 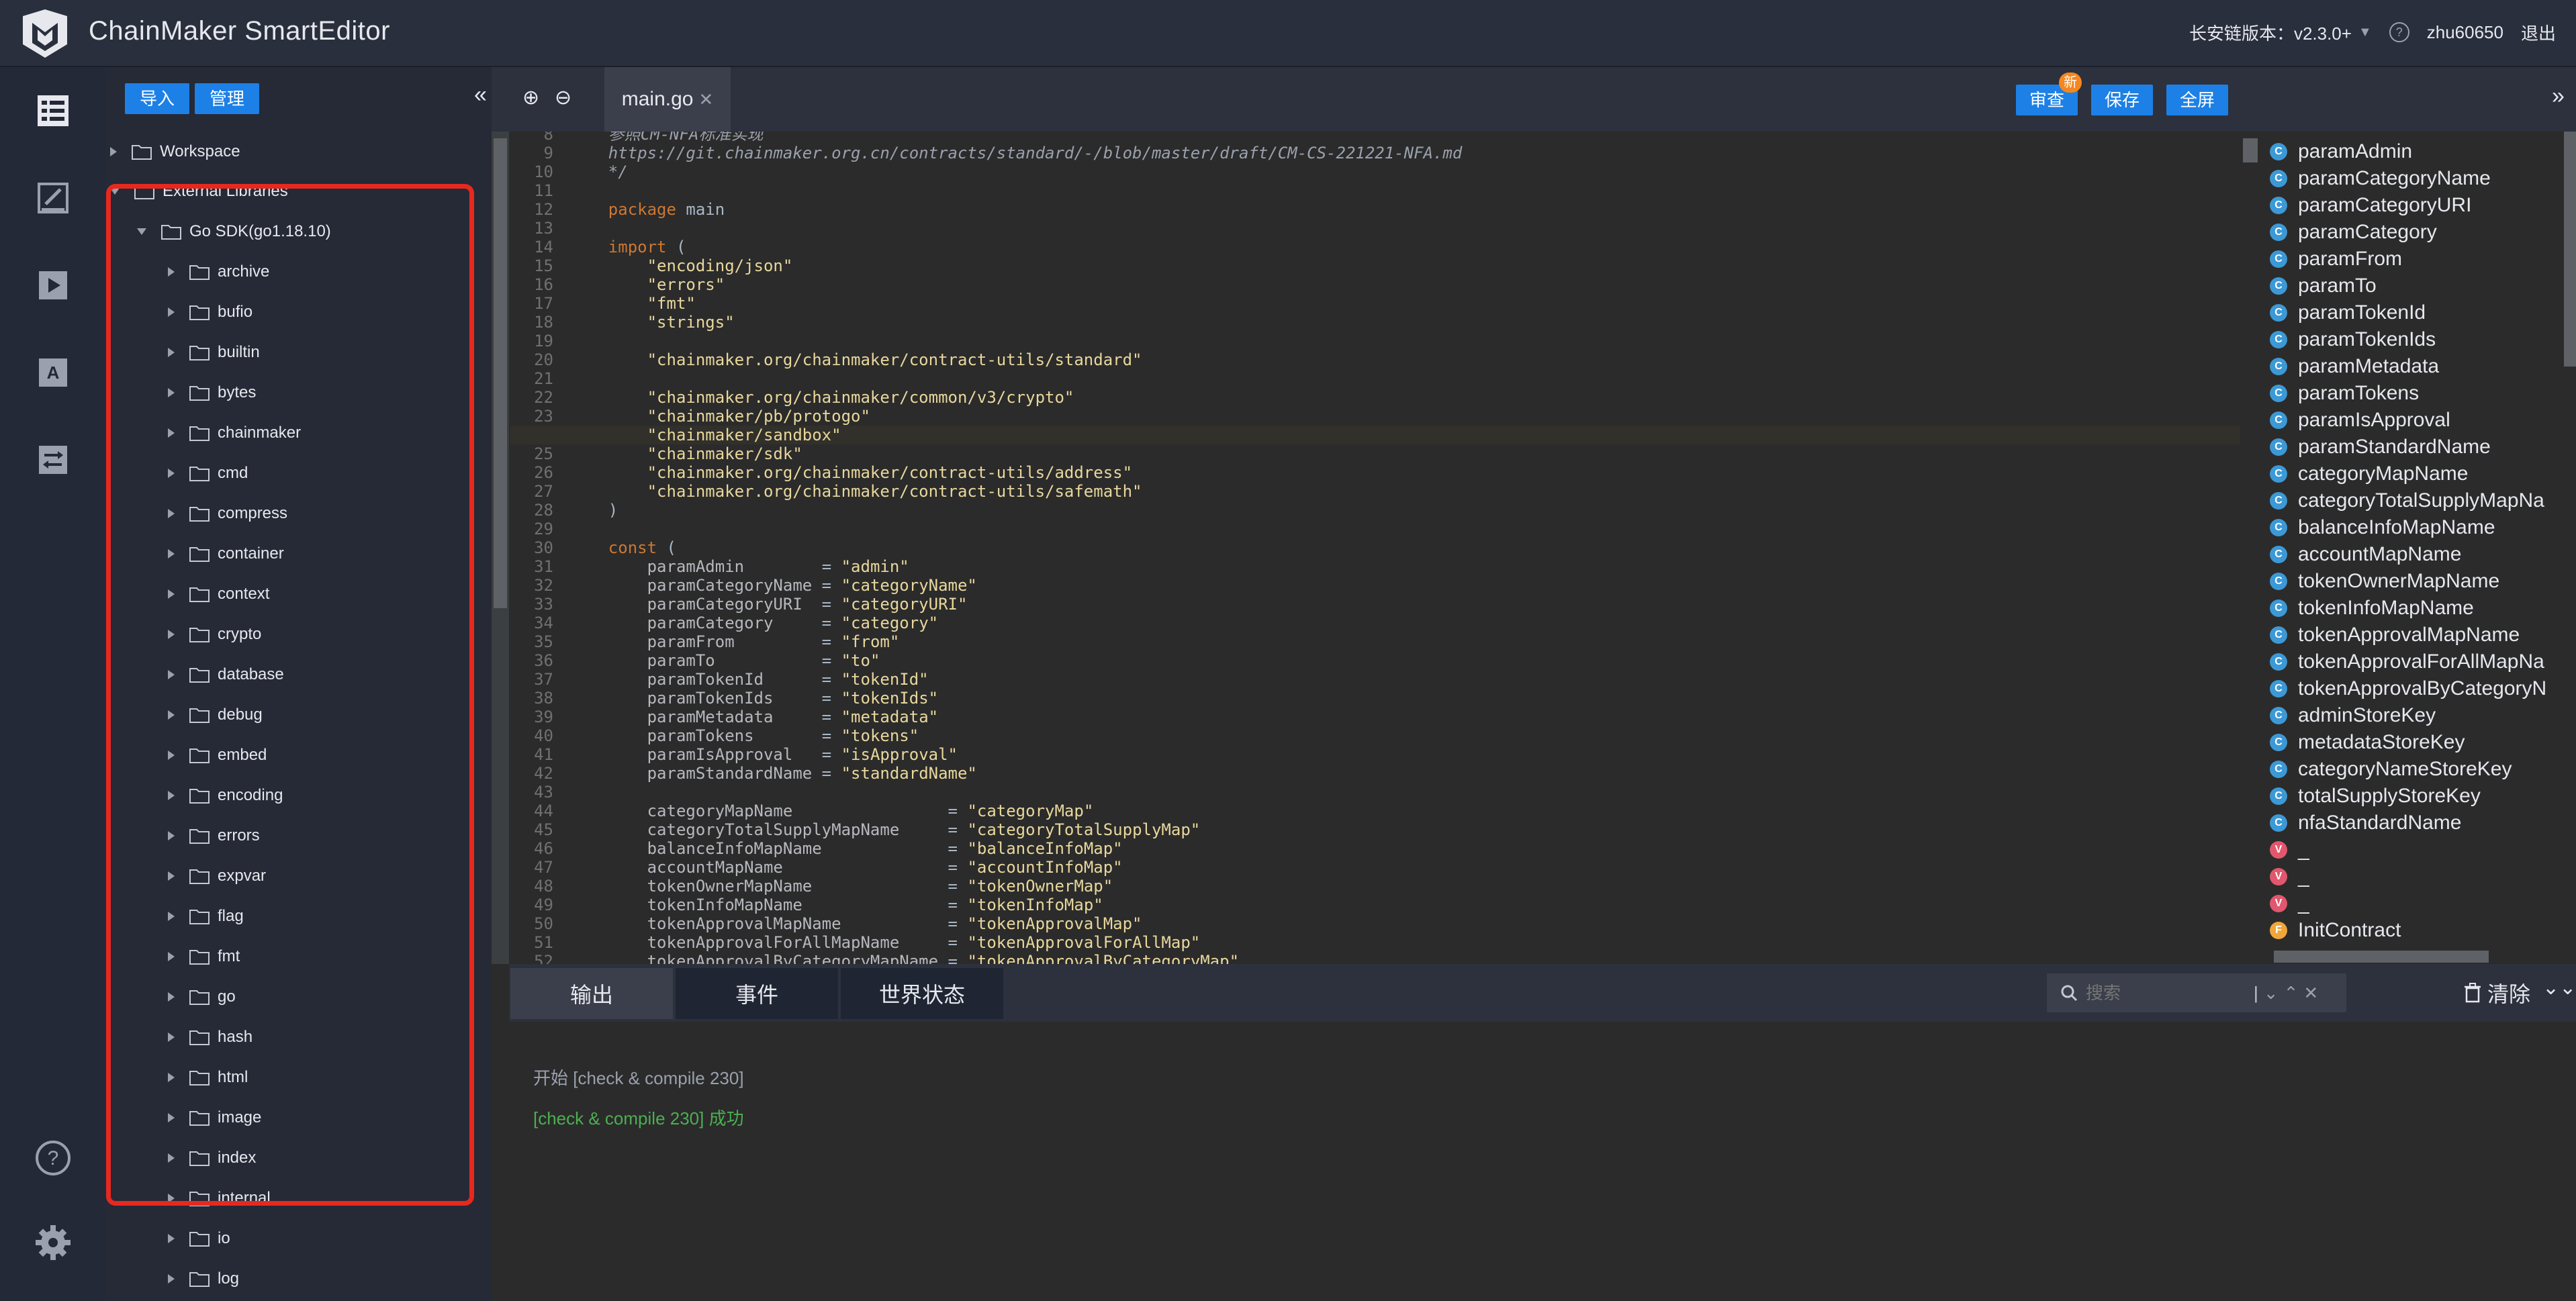 I want to click on outline-item: F InitContract, so click(x=2335, y=931).